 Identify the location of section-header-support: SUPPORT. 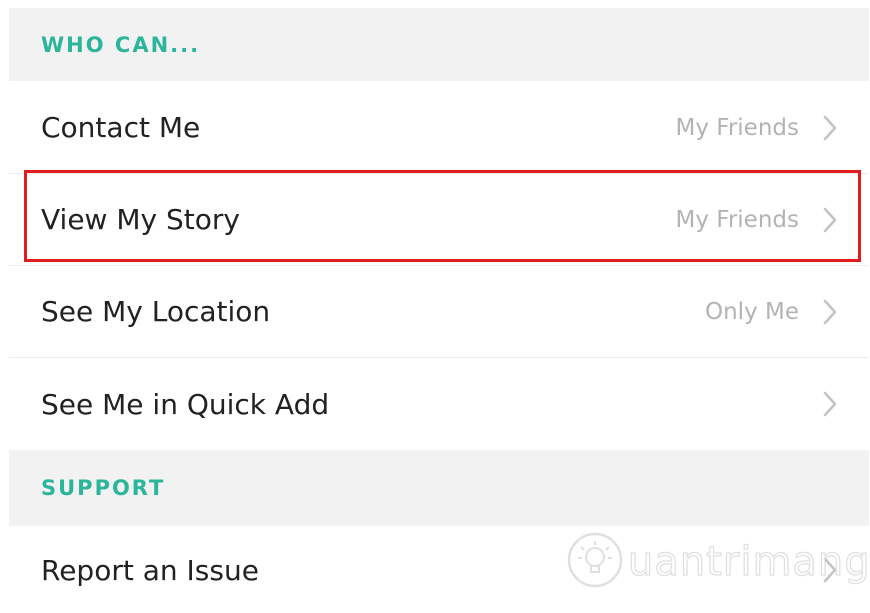
(439, 488).